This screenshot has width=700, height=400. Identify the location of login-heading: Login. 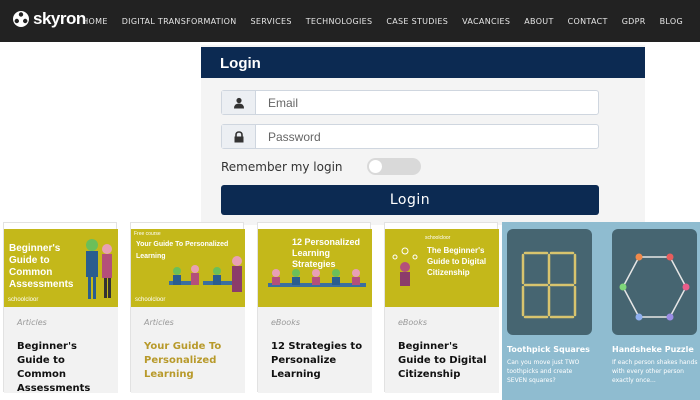
(423, 62).